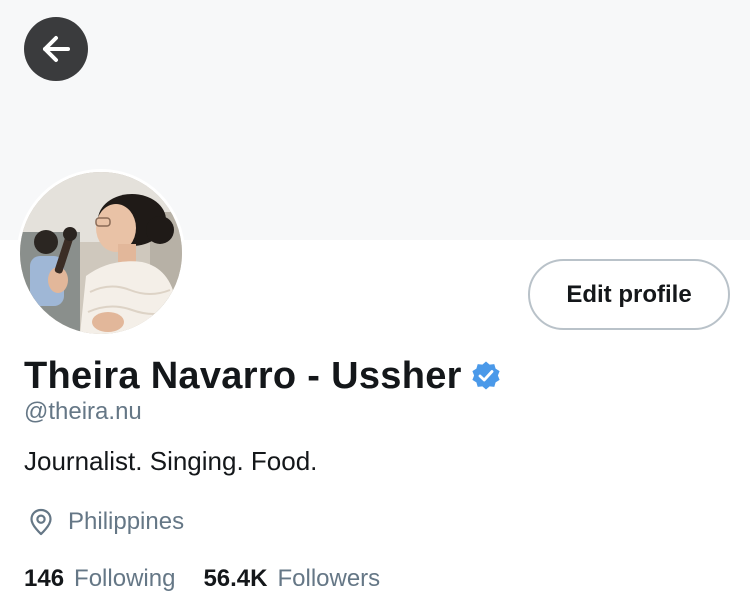 The image size is (750, 614). I want to click on location-pin-icon, so click(41, 522).